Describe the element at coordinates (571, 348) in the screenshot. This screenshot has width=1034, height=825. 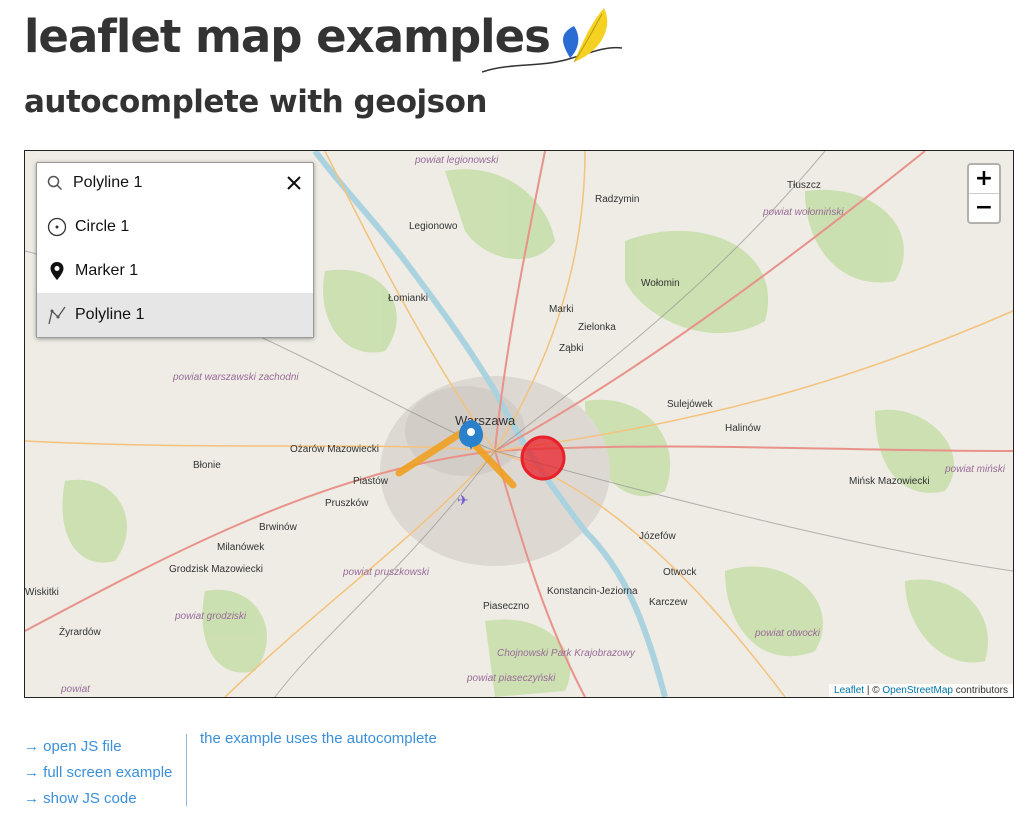
I see `place-label: Ząbki` at that location.